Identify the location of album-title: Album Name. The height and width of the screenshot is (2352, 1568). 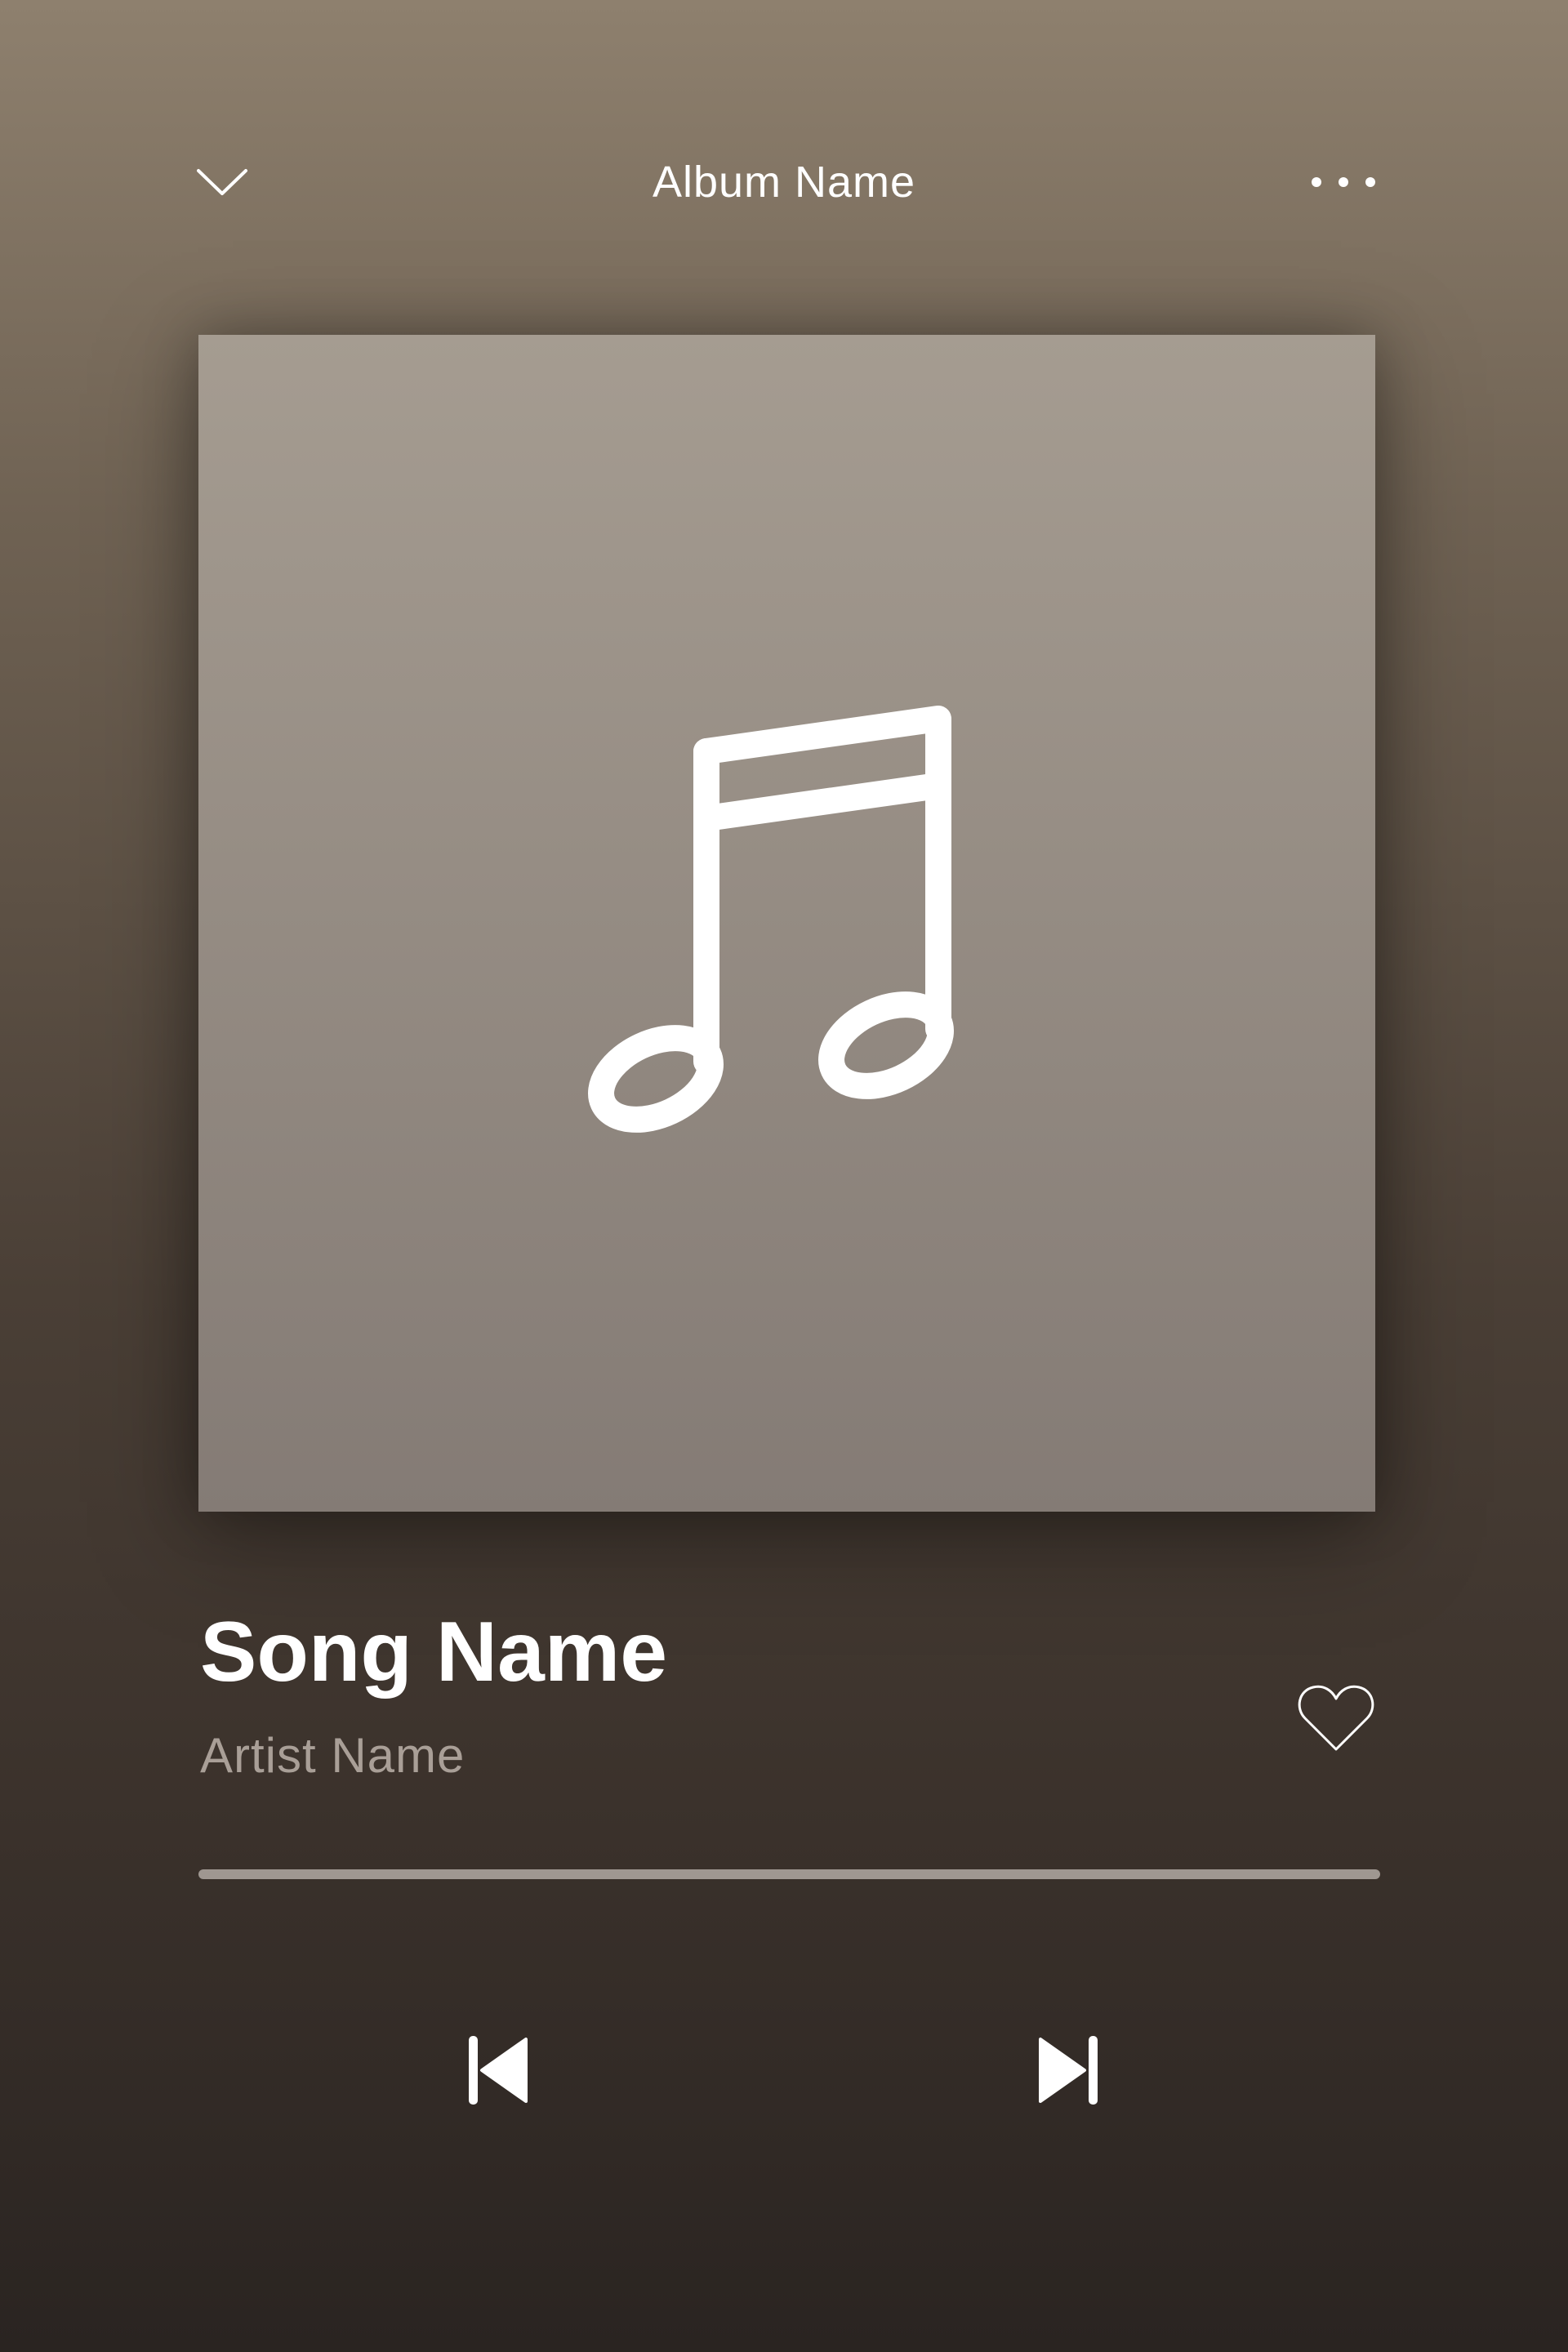
(784, 182).